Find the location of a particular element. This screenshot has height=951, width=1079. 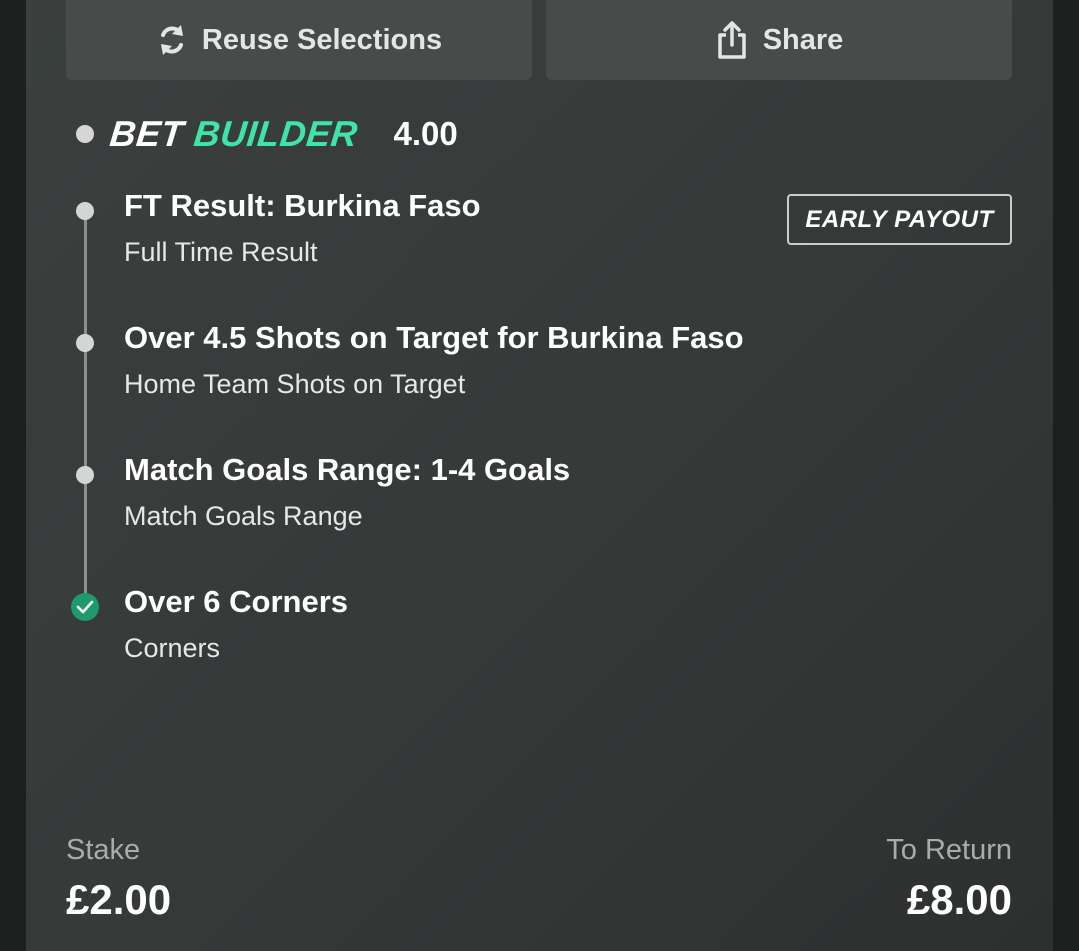

header-dot-icon is located at coordinates (85, 134).